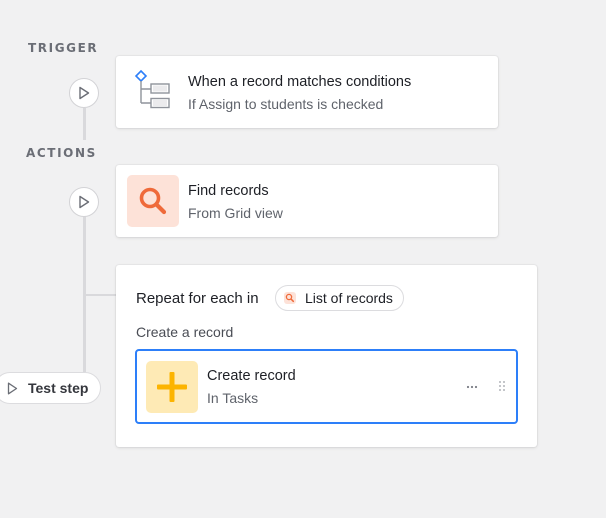 This screenshot has height=518, width=606. I want to click on create-record-card-subtitle: In Tasks, so click(233, 398).